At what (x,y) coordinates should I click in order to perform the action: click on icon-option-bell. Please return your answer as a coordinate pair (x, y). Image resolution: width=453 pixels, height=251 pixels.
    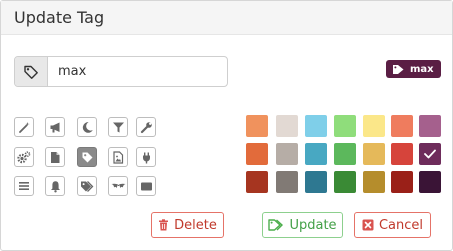
    Looking at the image, I should click on (55, 186).